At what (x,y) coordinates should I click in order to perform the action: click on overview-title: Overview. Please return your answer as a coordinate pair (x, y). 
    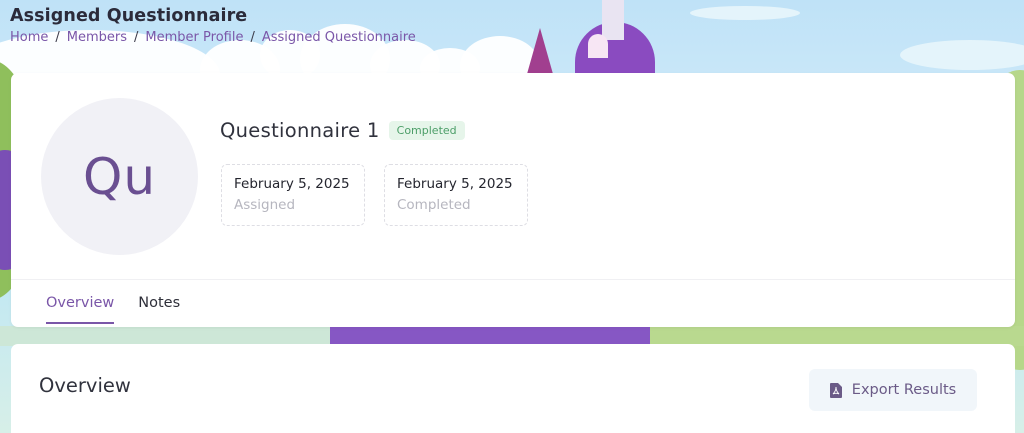
    Looking at the image, I should click on (85, 385).